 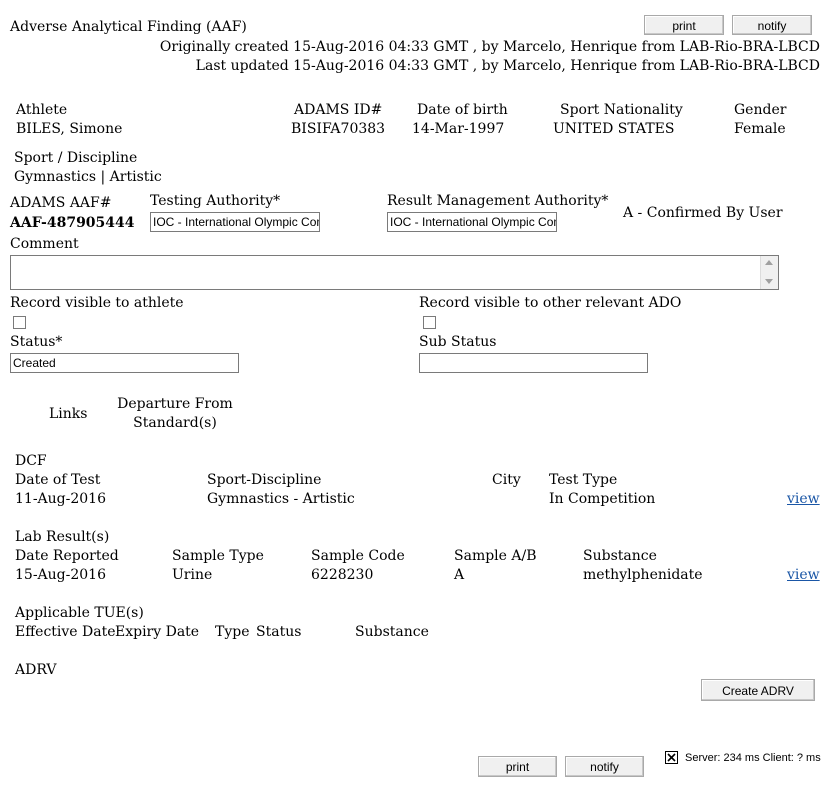 What do you see at coordinates (772, 25) in the screenshot?
I see `notify-button-top: notify` at bounding box center [772, 25].